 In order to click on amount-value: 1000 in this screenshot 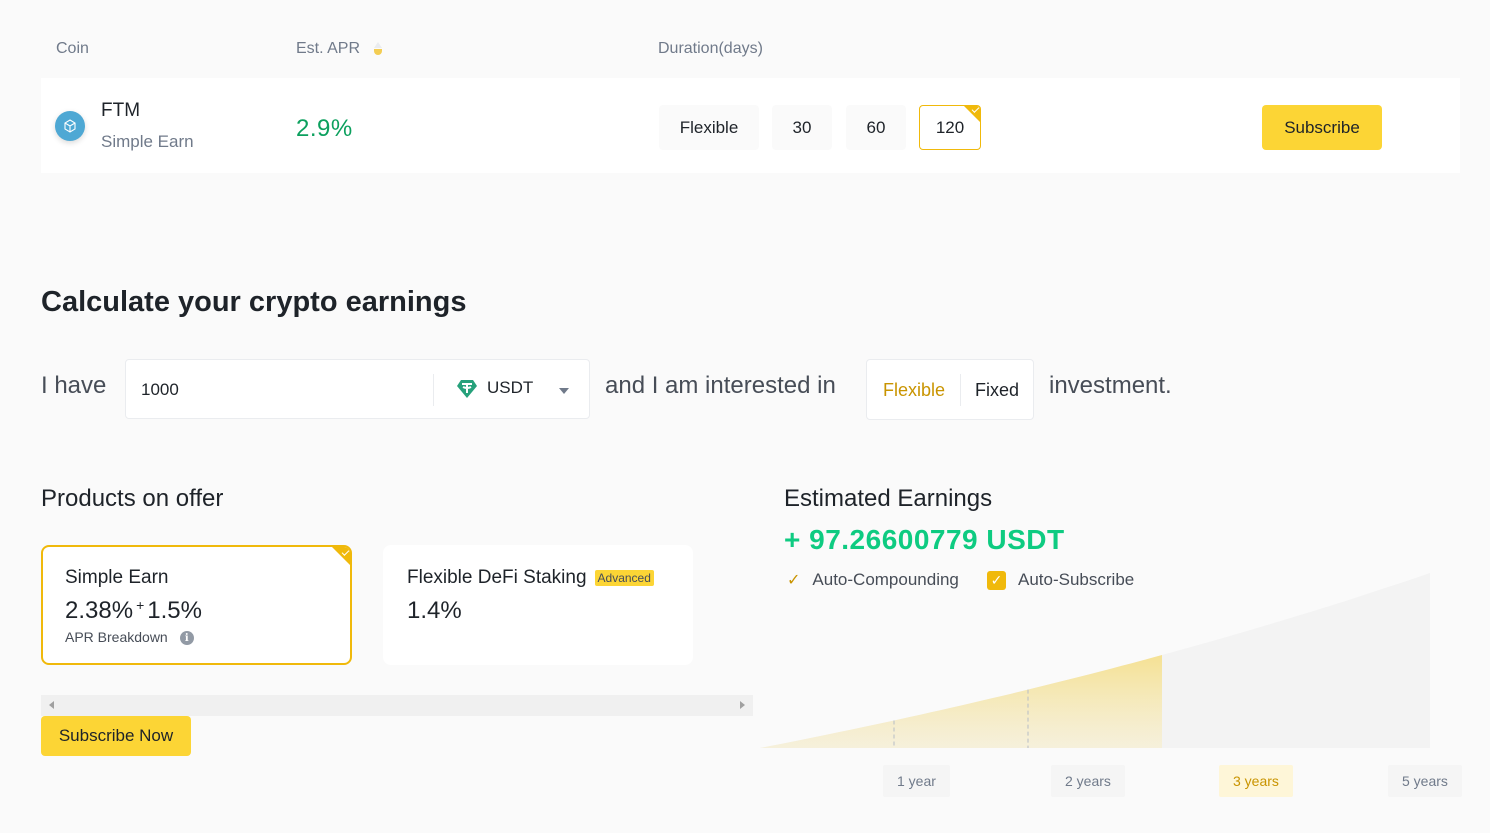, I will do `click(160, 390)`.